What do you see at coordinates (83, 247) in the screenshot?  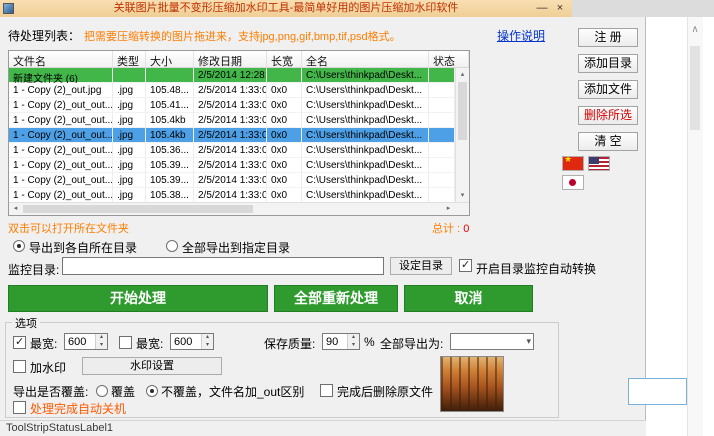 I see `radio-export-own-dir-label: 导出到各自所在目录` at bounding box center [83, 247].